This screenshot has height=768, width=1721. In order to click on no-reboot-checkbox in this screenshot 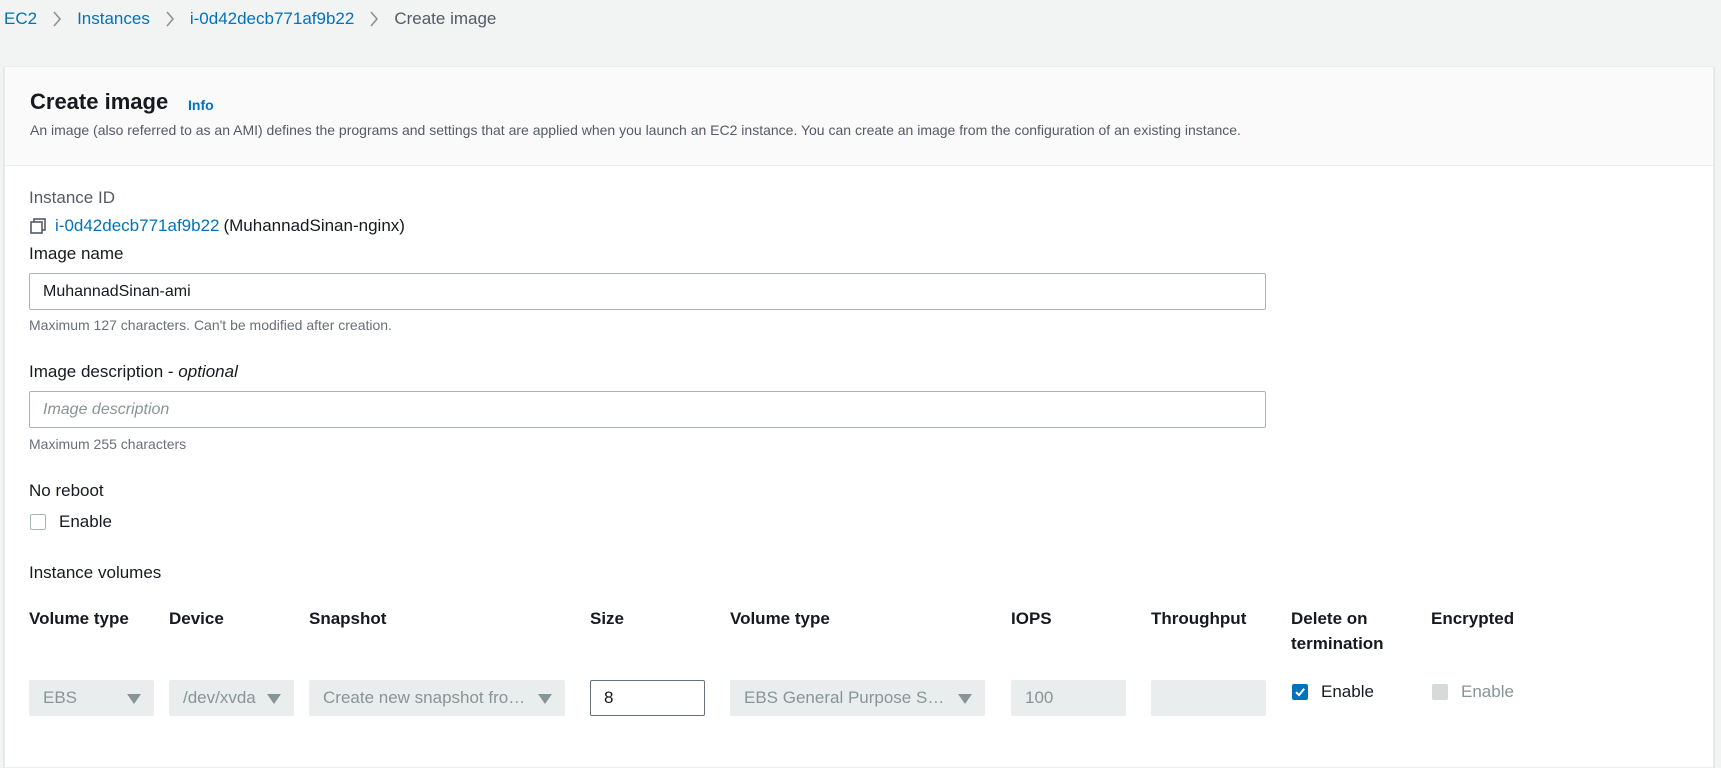, I will do `click(38, 522)`.